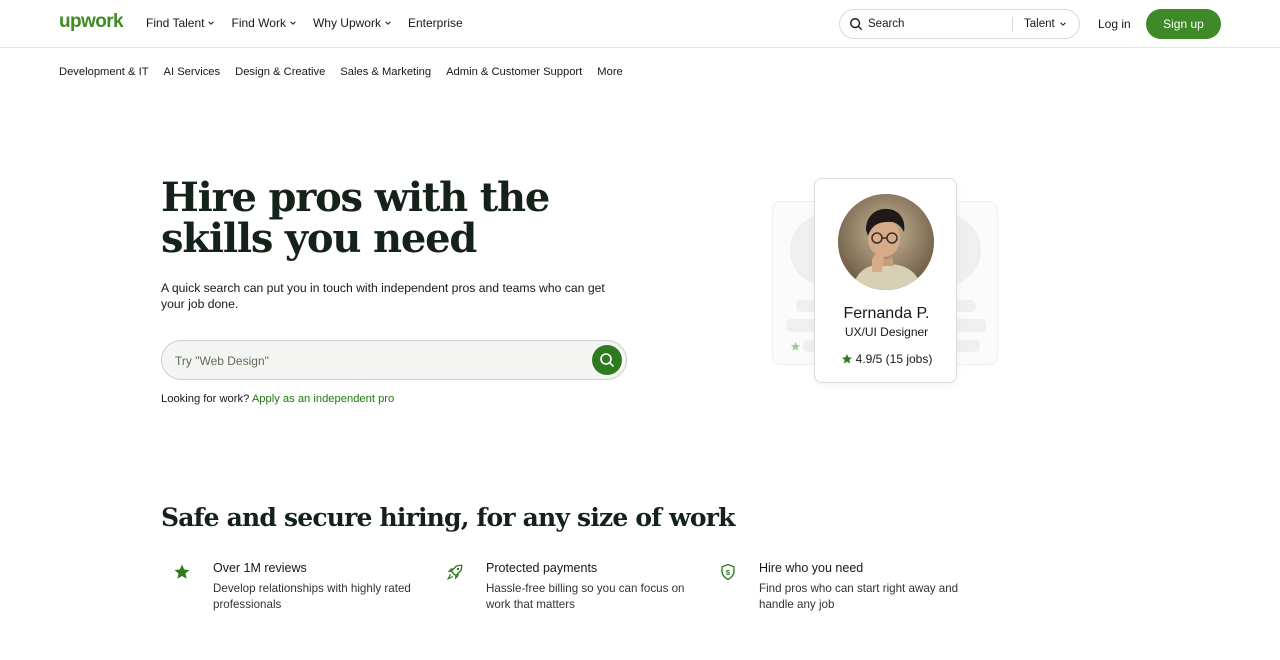 This screenshot has width=1280, height=660. I want to click on rating-text: 4.9/5 (15 jobs), so click(894, 359).